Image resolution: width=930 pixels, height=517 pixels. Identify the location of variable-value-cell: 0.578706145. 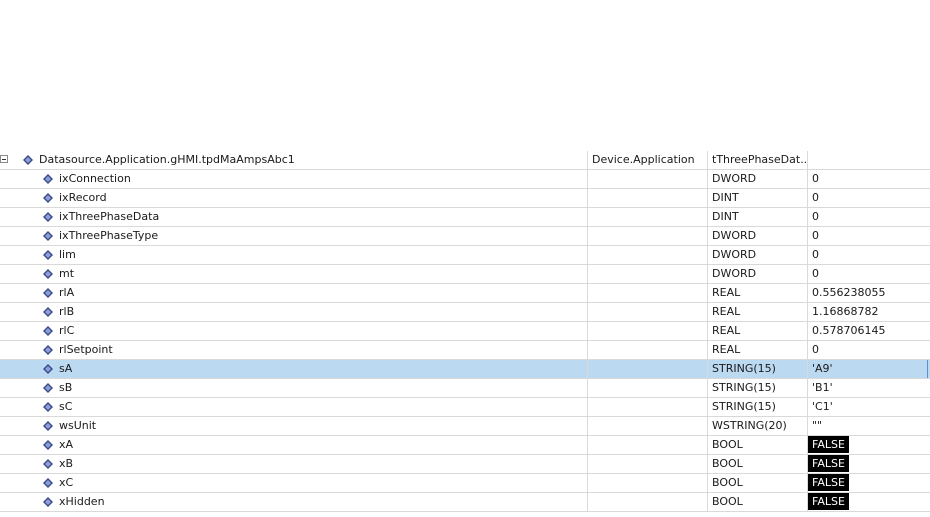
(867, 331).